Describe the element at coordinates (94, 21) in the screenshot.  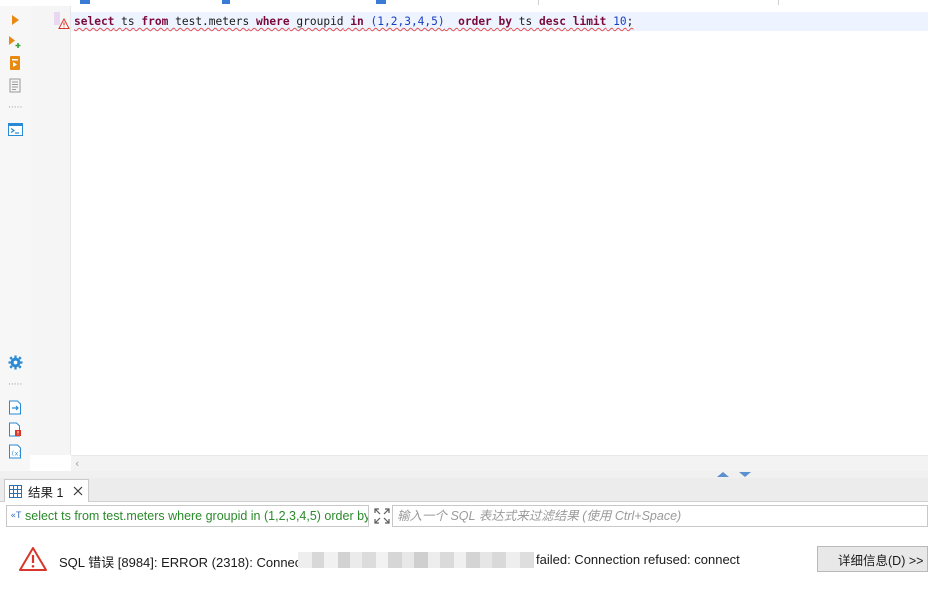
I see `sql-keyword: select` at that location.